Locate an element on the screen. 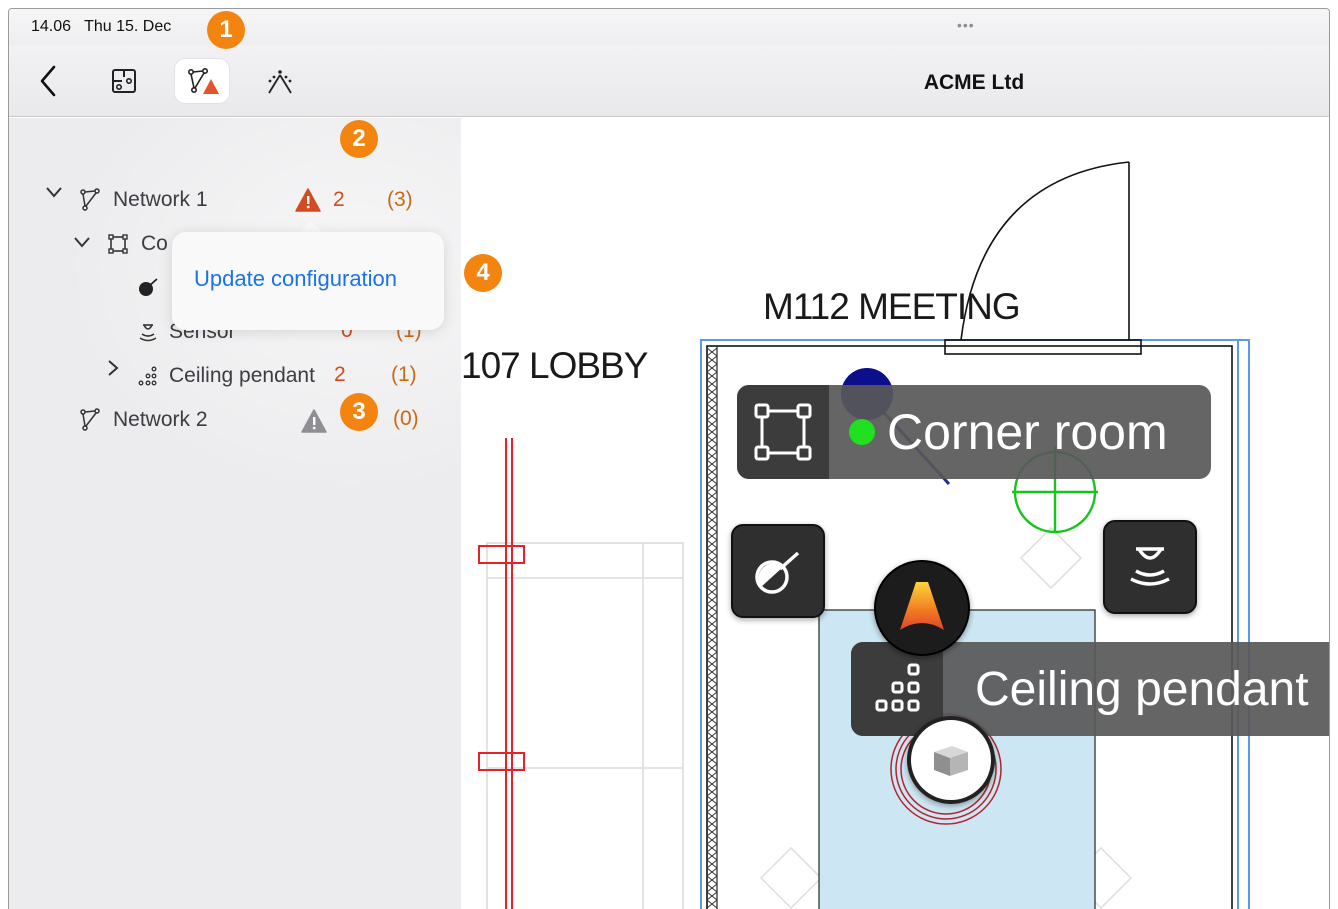 The image size is (1338, 909). back-button is located at coordinates (48, 81).